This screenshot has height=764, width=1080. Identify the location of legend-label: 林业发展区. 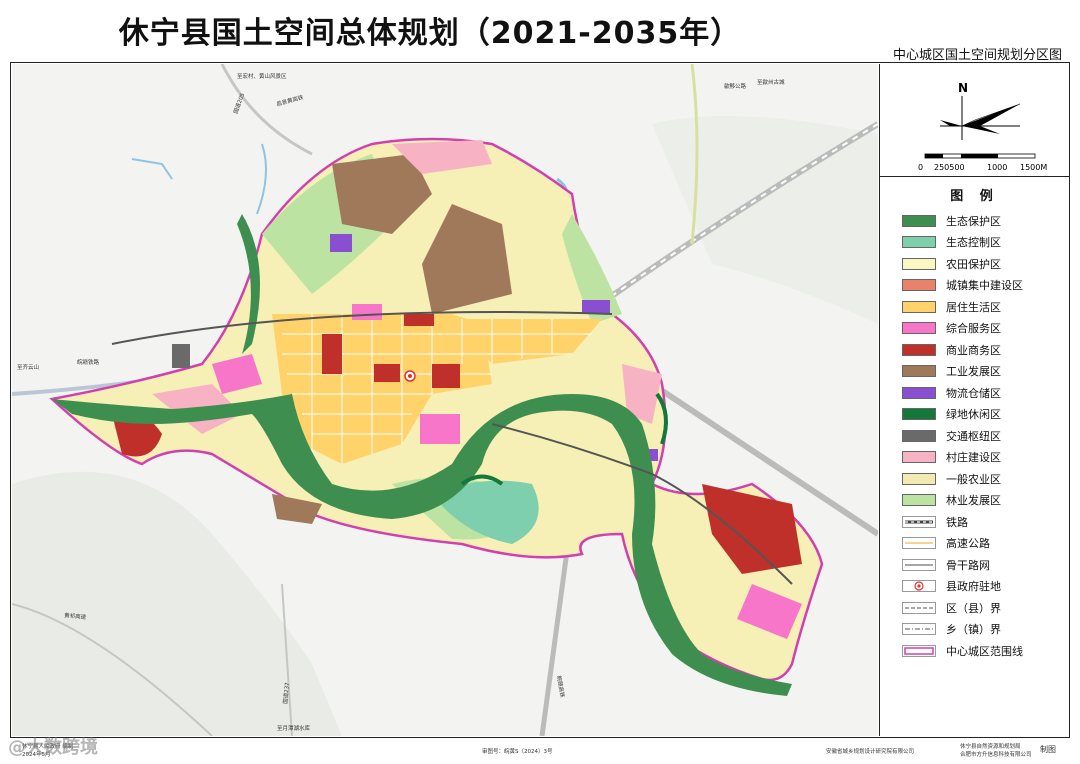
(973, 501).